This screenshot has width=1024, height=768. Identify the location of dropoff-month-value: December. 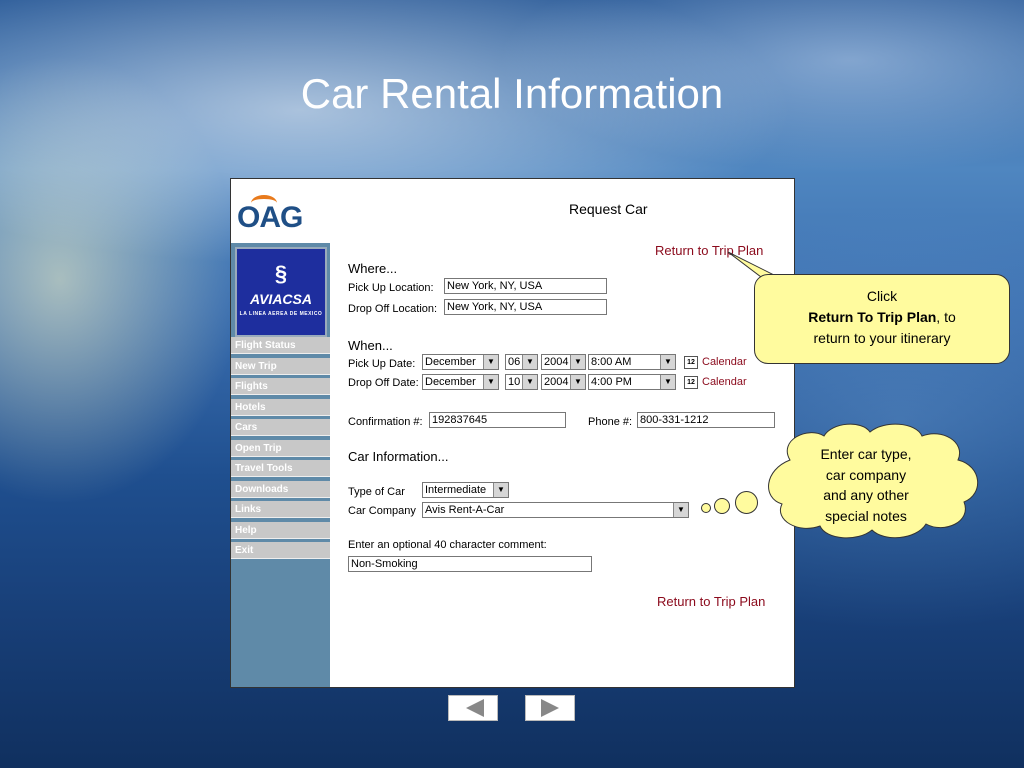
(450, 382).